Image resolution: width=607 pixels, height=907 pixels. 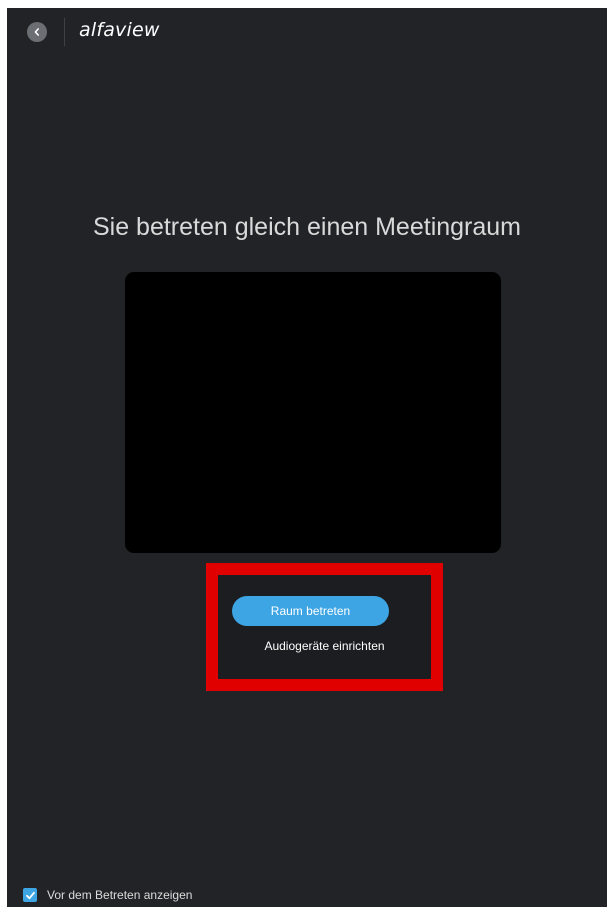 I want to click on chevron-left-icon, so click(x=36, y=32).